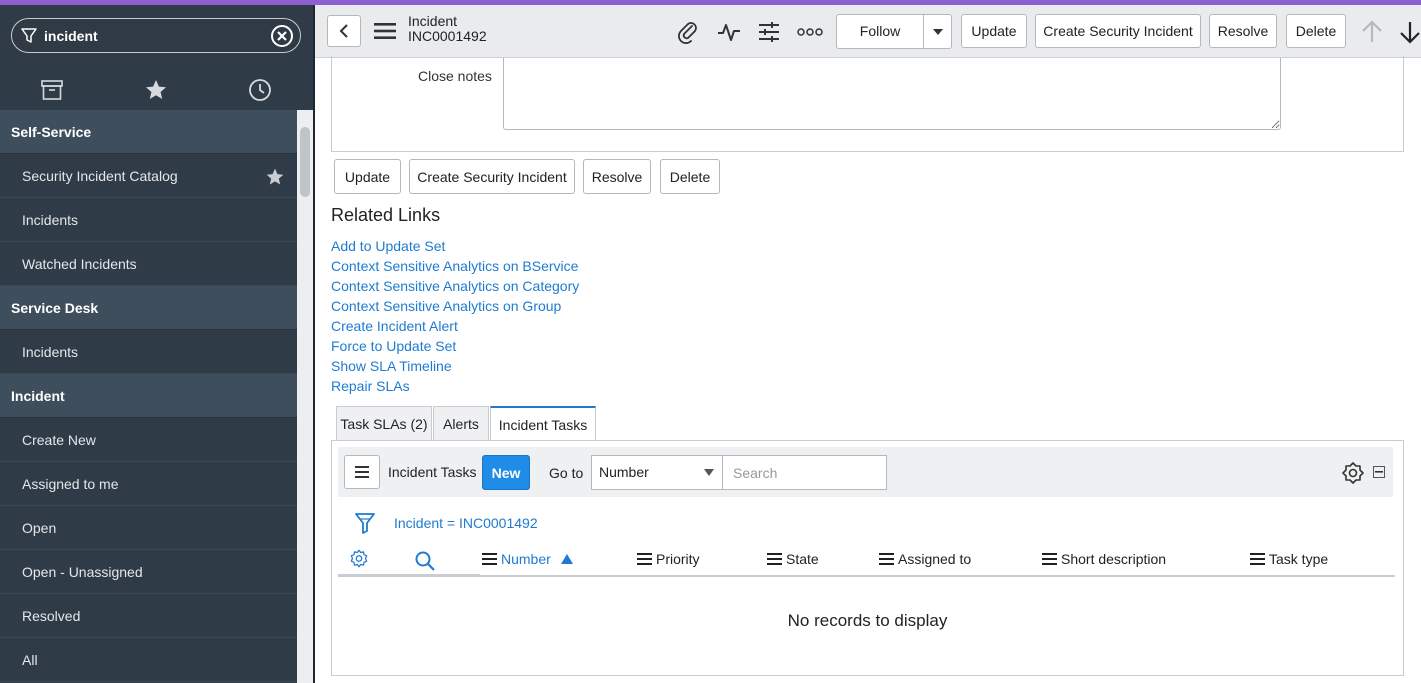 Image resolution: width=1421 pixels, height=683 pixels. Describe the element at coordinates (657, 472) in the screenshot. I see `goto-field-select: Number` at that location.